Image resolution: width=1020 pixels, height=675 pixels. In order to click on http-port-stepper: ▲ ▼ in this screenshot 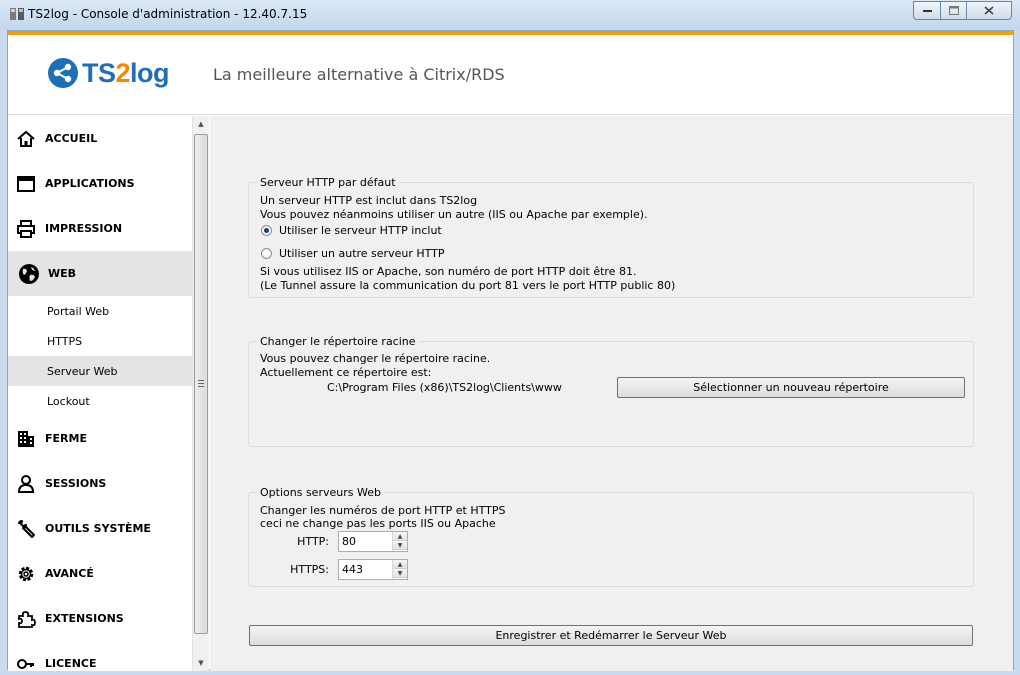, I will do `click(373, 541)`.